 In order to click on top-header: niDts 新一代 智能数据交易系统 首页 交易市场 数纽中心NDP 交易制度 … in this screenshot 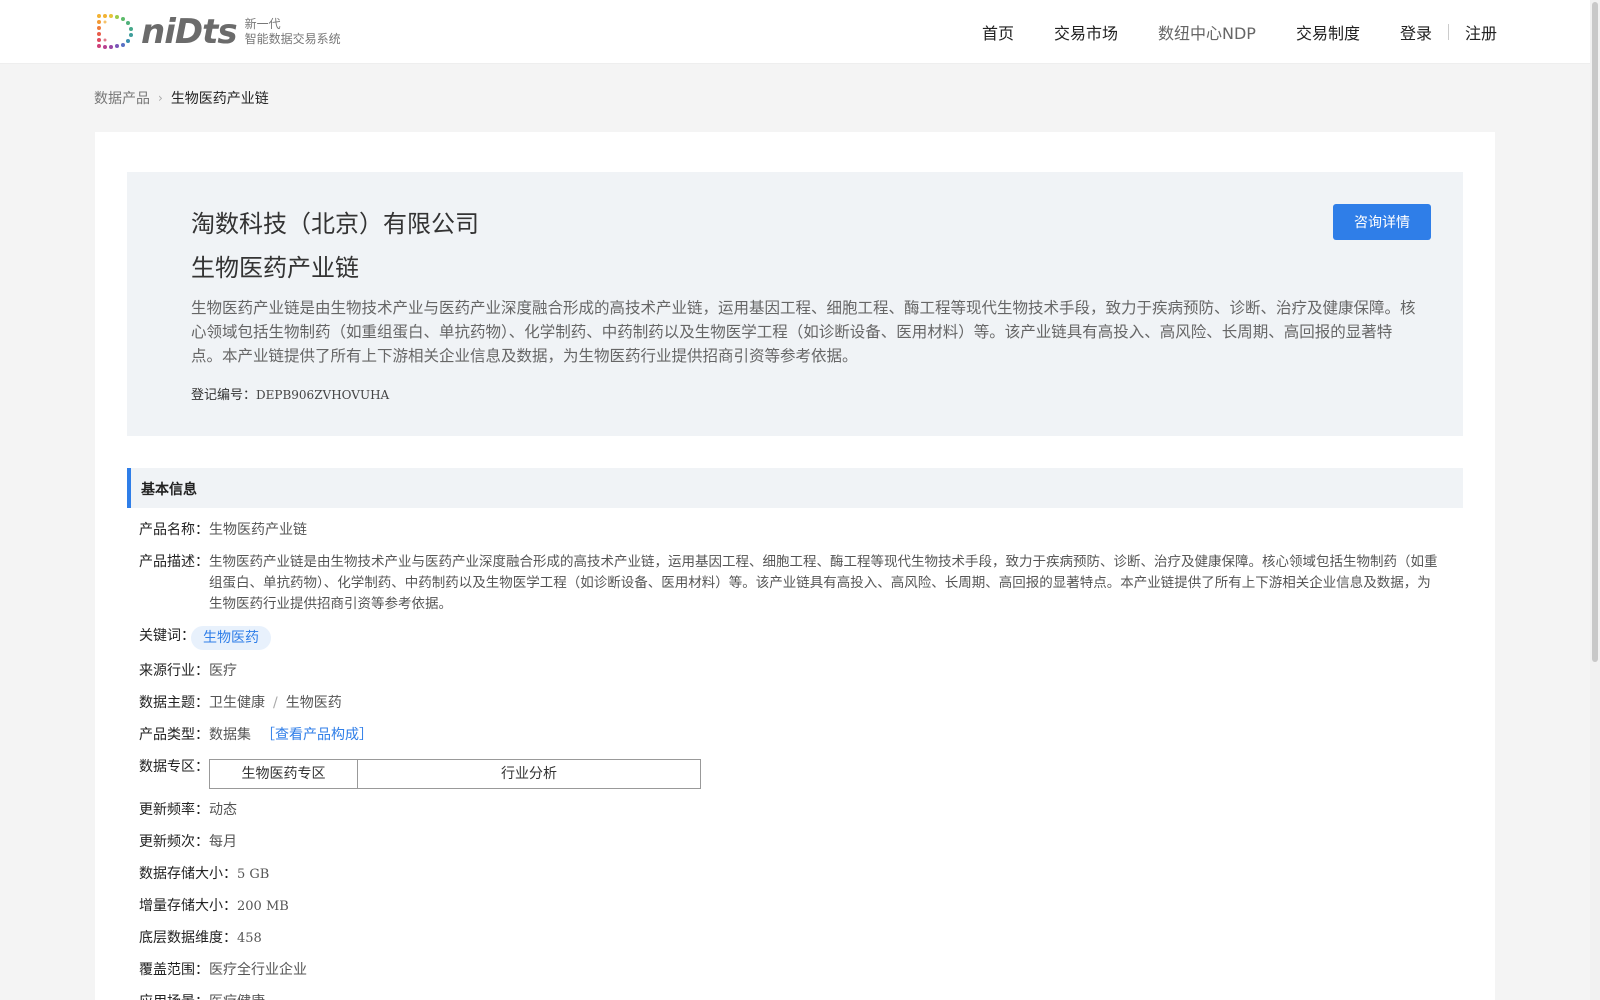, I will do `click(800, 32)`.